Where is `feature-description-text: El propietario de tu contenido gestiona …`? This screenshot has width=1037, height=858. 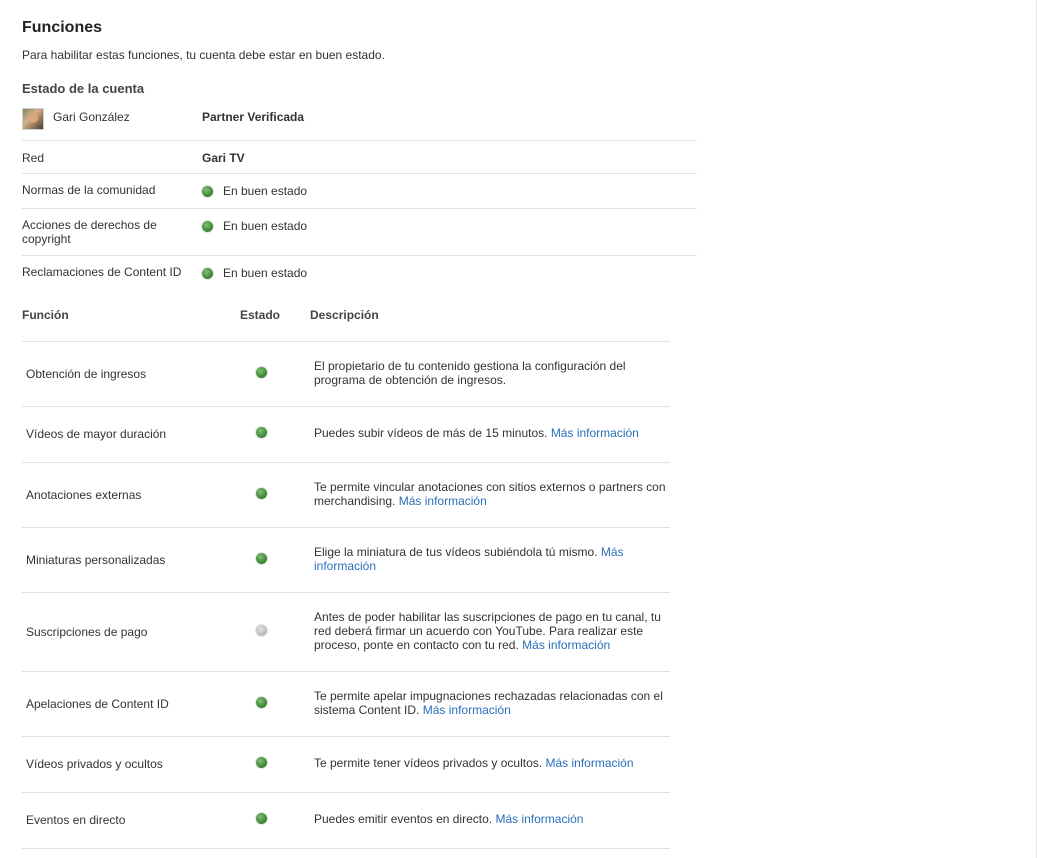
feature-description-text: El propietario de tu contenido gestiona … is located at coordinates (470, 373).